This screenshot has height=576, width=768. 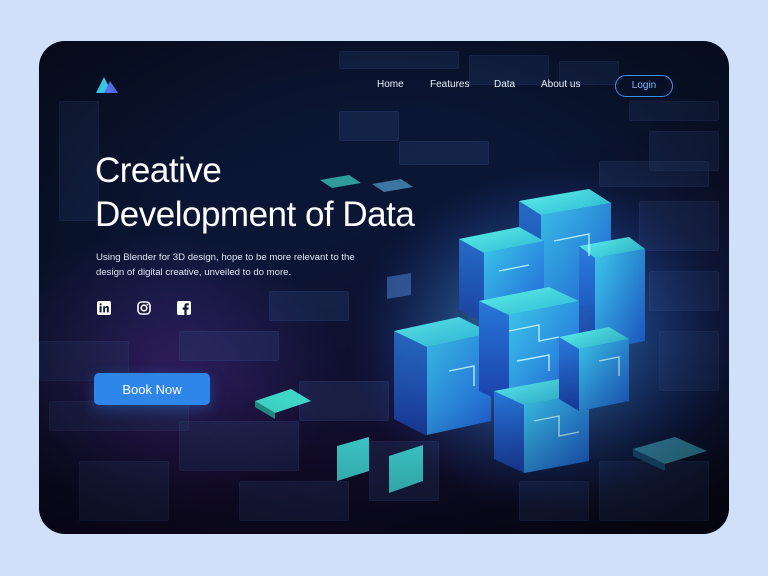 I want to click on linkedin-icon, so click(x=104, y=308).